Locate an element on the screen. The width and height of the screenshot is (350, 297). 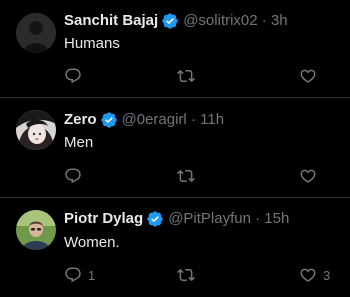
author-name: Piotr Dylag is located at coordinates (103, 219).